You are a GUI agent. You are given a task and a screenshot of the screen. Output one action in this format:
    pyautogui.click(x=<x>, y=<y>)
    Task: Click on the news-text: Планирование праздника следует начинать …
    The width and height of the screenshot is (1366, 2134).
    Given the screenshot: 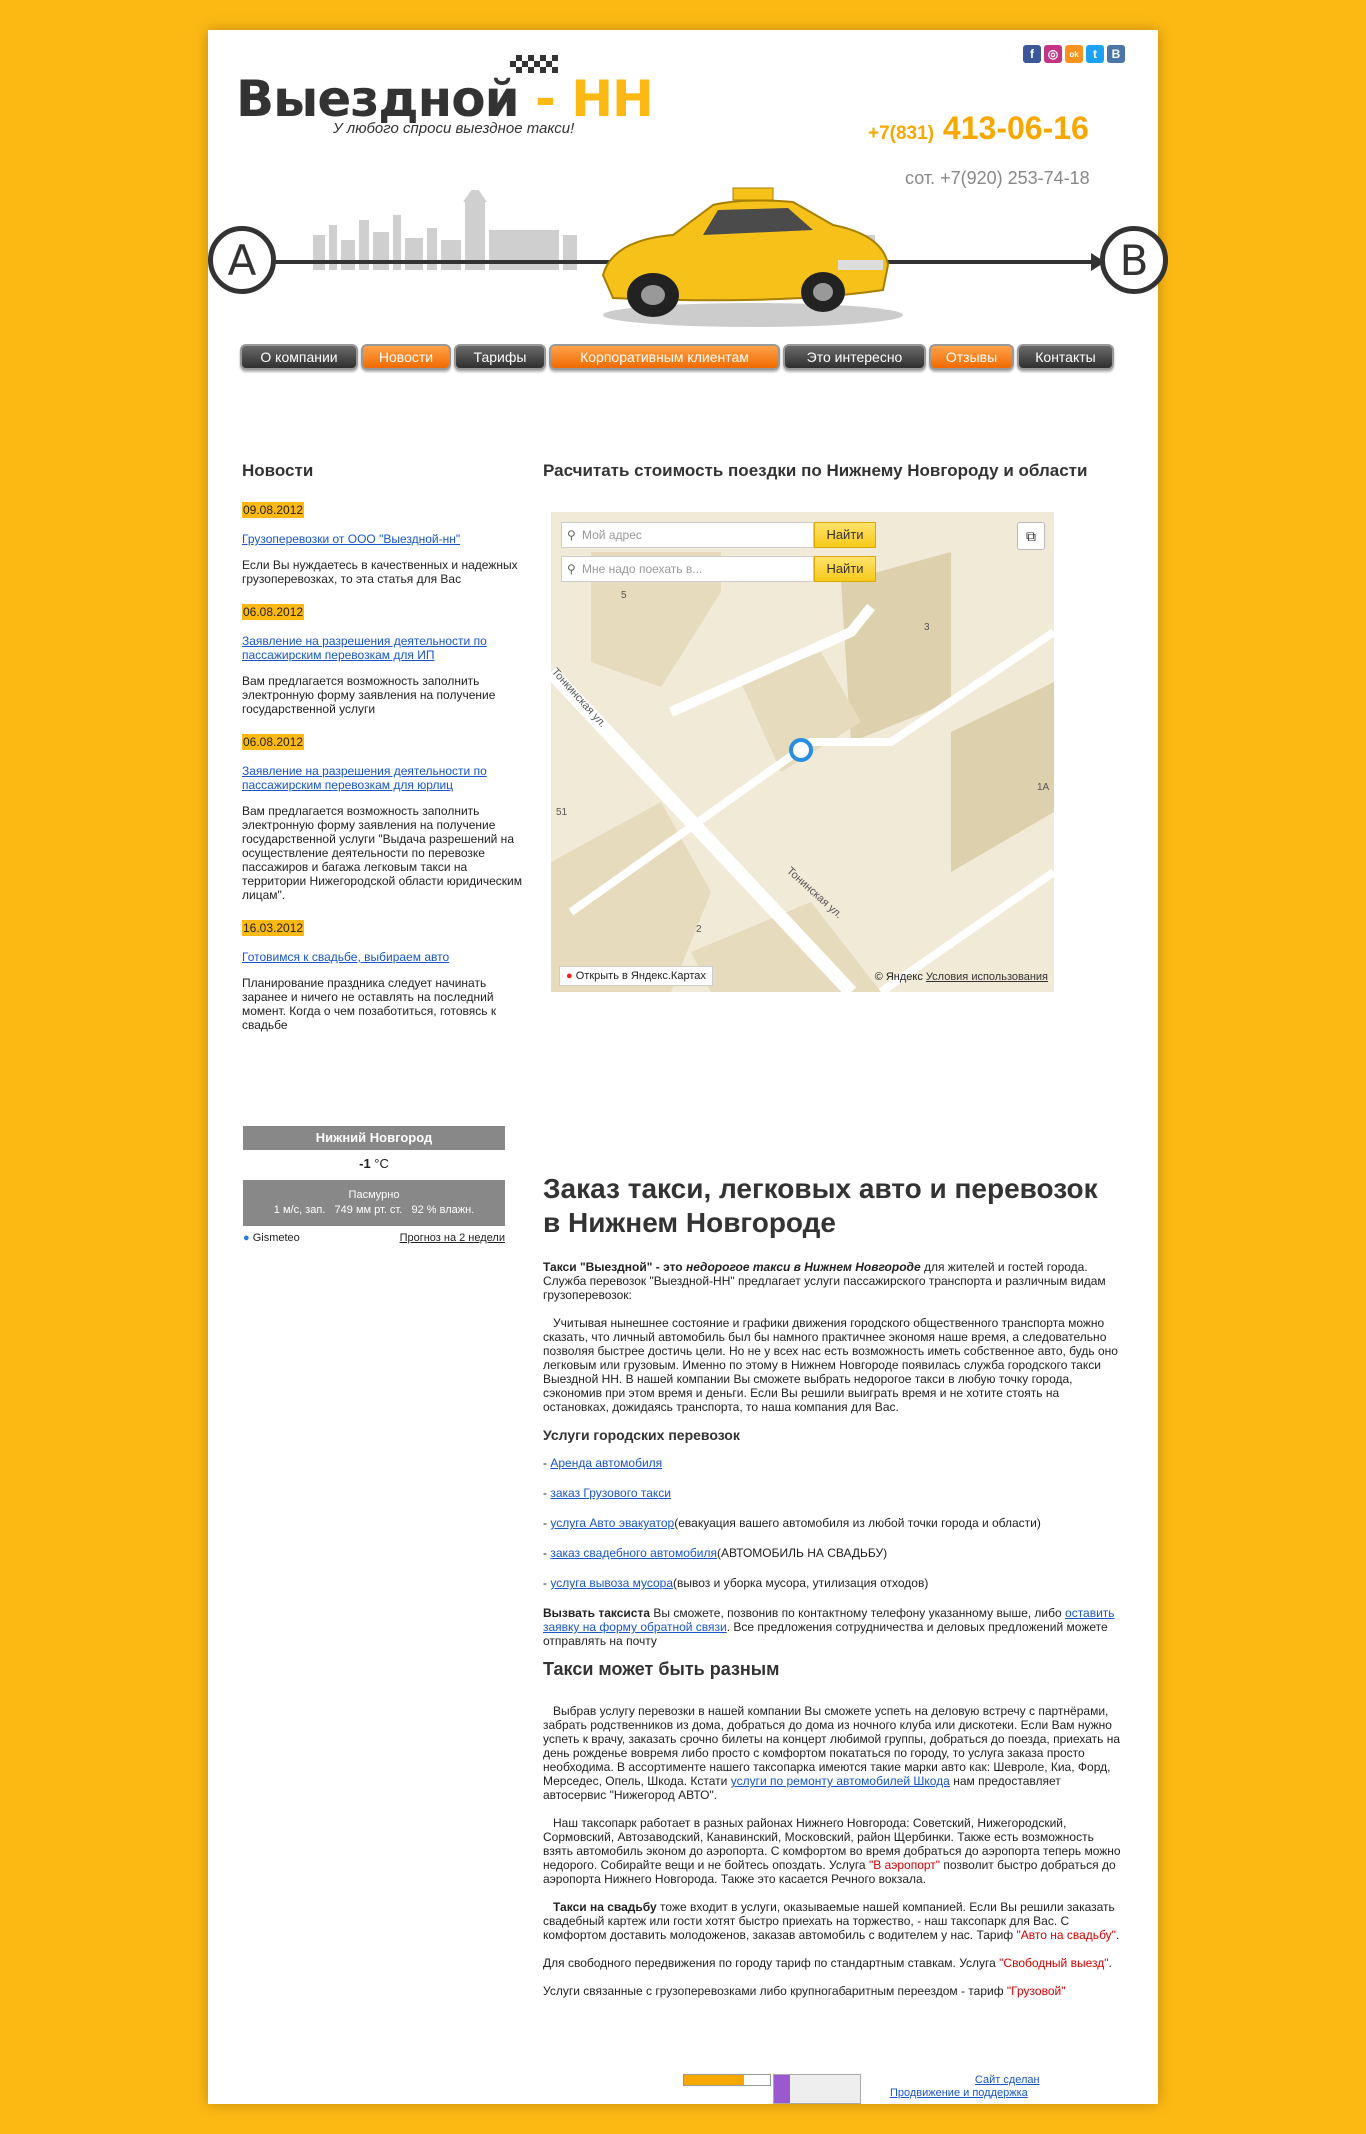 What is the action you would take?
    pyautogui.click(x=369, y=1004)
    